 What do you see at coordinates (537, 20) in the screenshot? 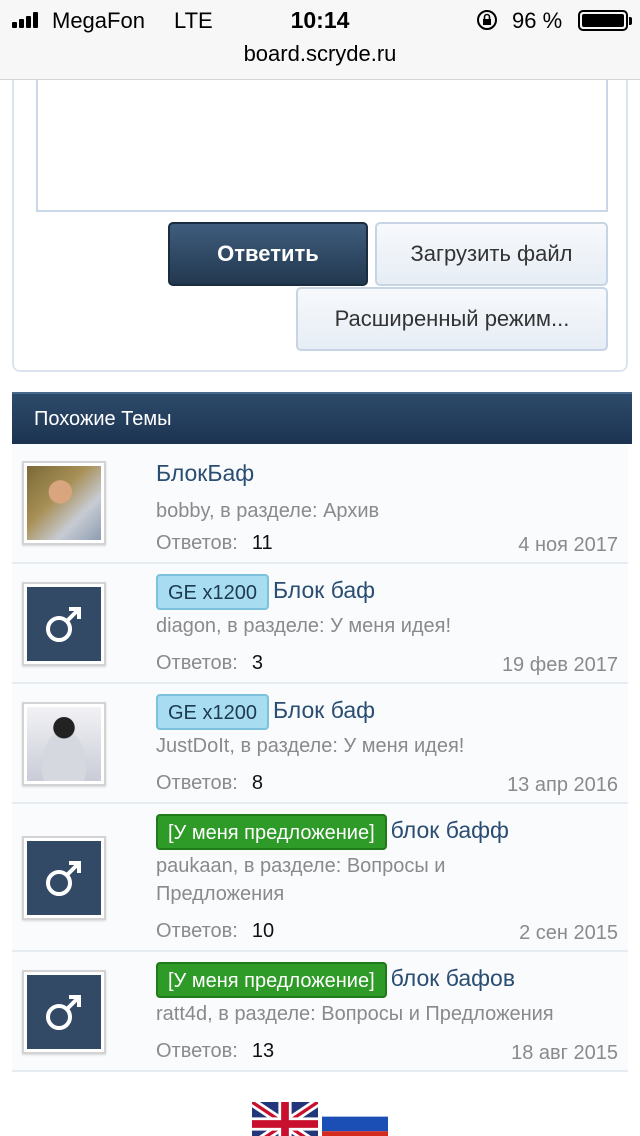
I see `battery-percentage: 96 %` at bounding box center [537, 20].